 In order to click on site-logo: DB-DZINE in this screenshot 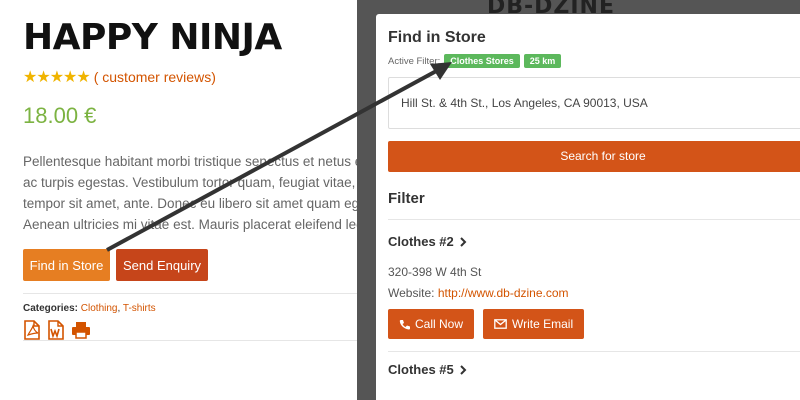, I will do `click(551, 7)`.